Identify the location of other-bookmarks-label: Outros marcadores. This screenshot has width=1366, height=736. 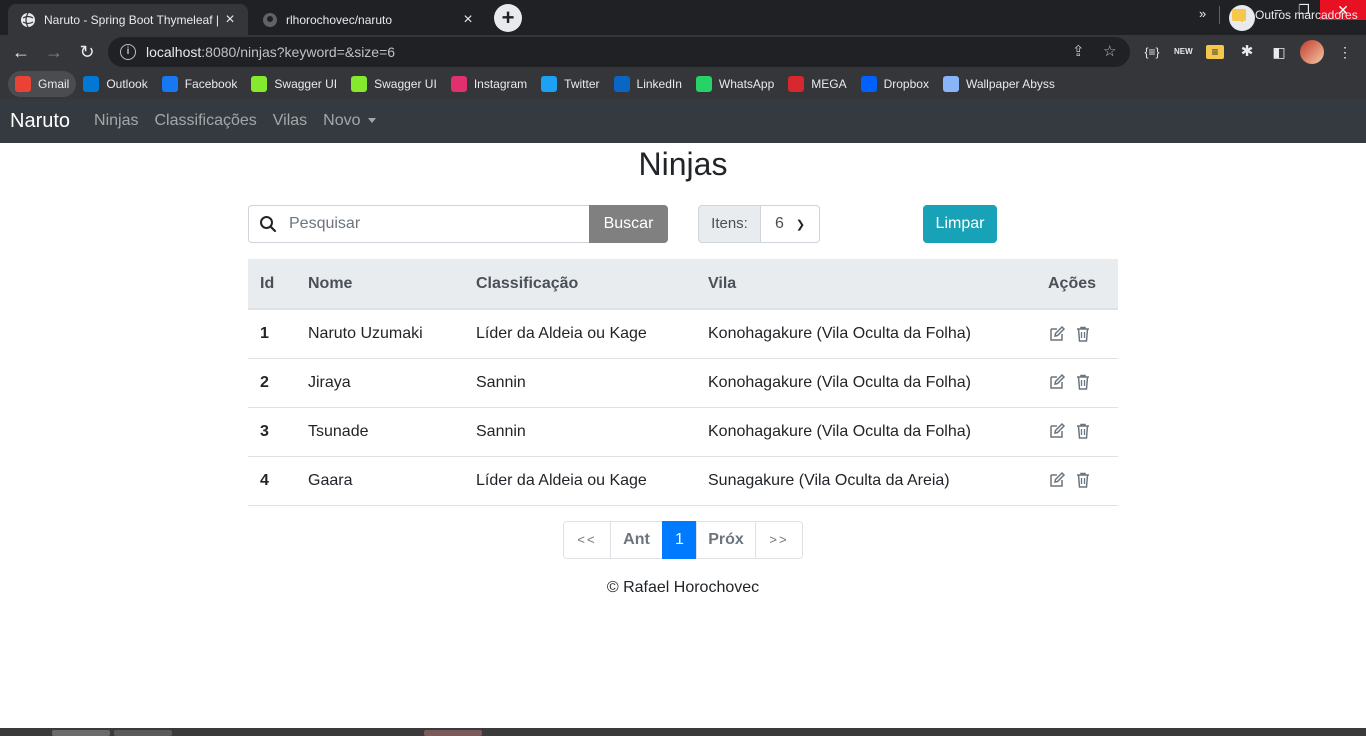
(1306, 15).